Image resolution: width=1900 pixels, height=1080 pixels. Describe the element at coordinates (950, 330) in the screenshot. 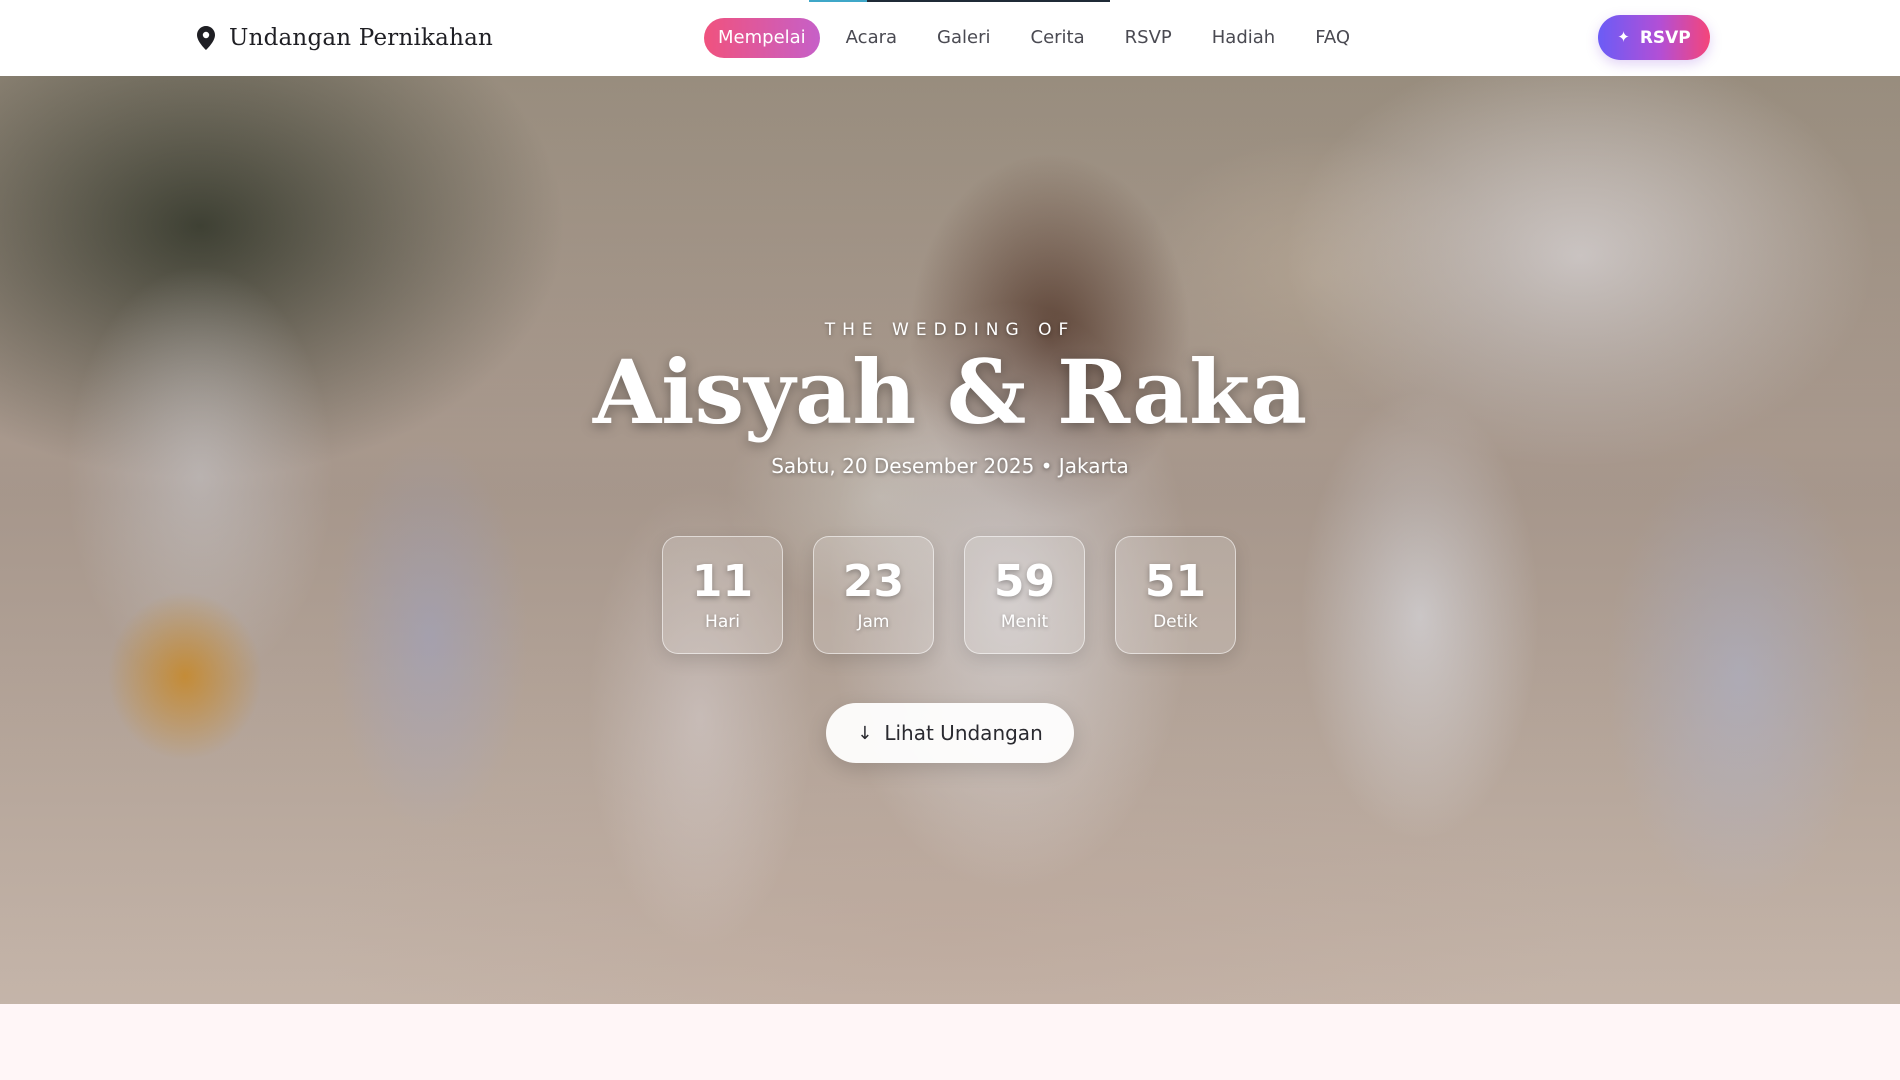

I see `hero-kicker: THE WEDDING OF` at that location.